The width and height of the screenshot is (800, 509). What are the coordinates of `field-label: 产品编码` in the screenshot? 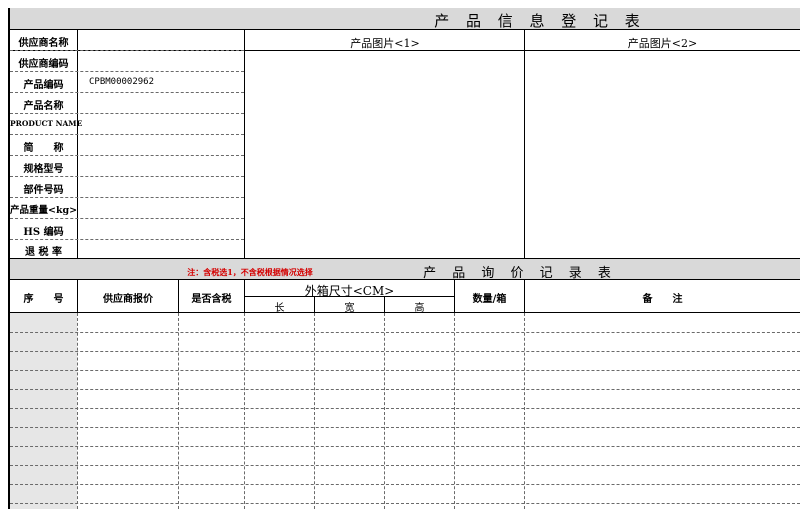 It's located at (43, 85).